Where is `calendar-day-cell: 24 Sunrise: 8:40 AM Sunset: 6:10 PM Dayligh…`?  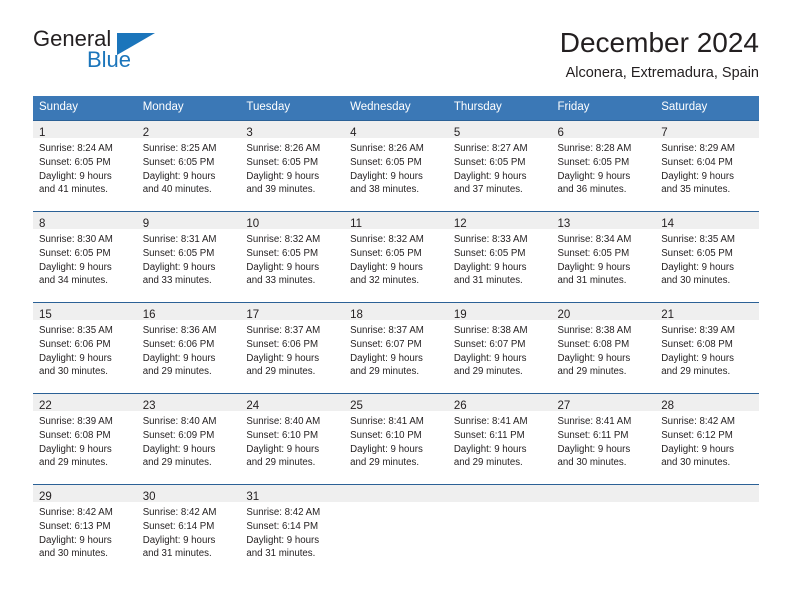
calendar-day-cell: 24 Sunrise: 8:40 AM Sunset: 6:10 PM Dayligh… is located at coordinates (292, 438).